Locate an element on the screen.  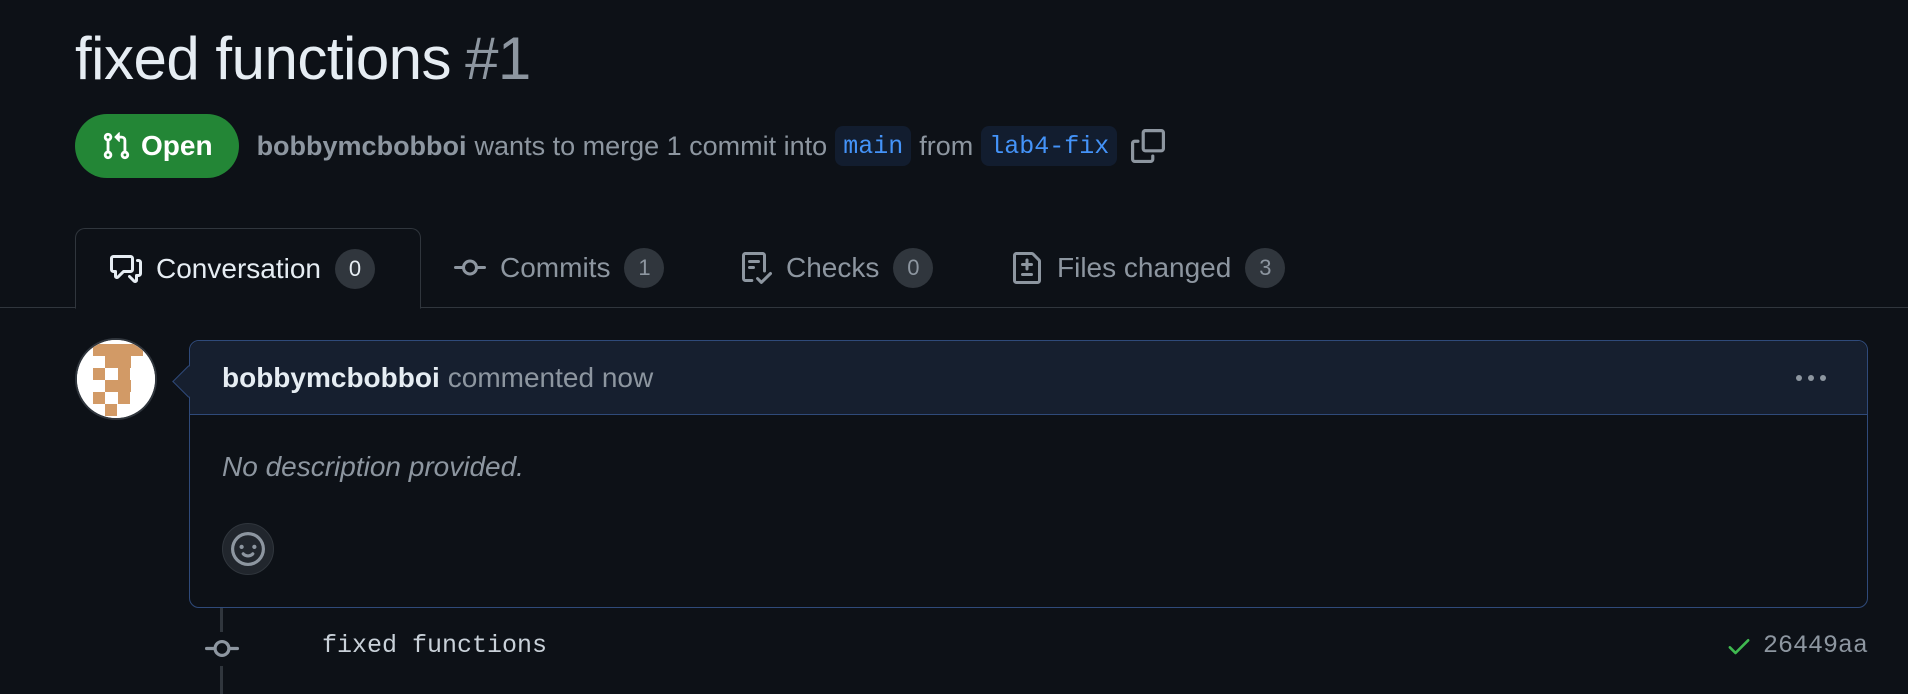
tab-files-changed: Files changed 3 is located at coordinates (1148, 268).